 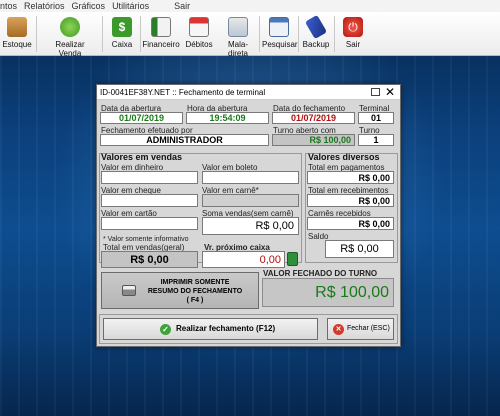 I want to click on valor-fechado-panel: R$ 100,00, so click(x=328, y=292).